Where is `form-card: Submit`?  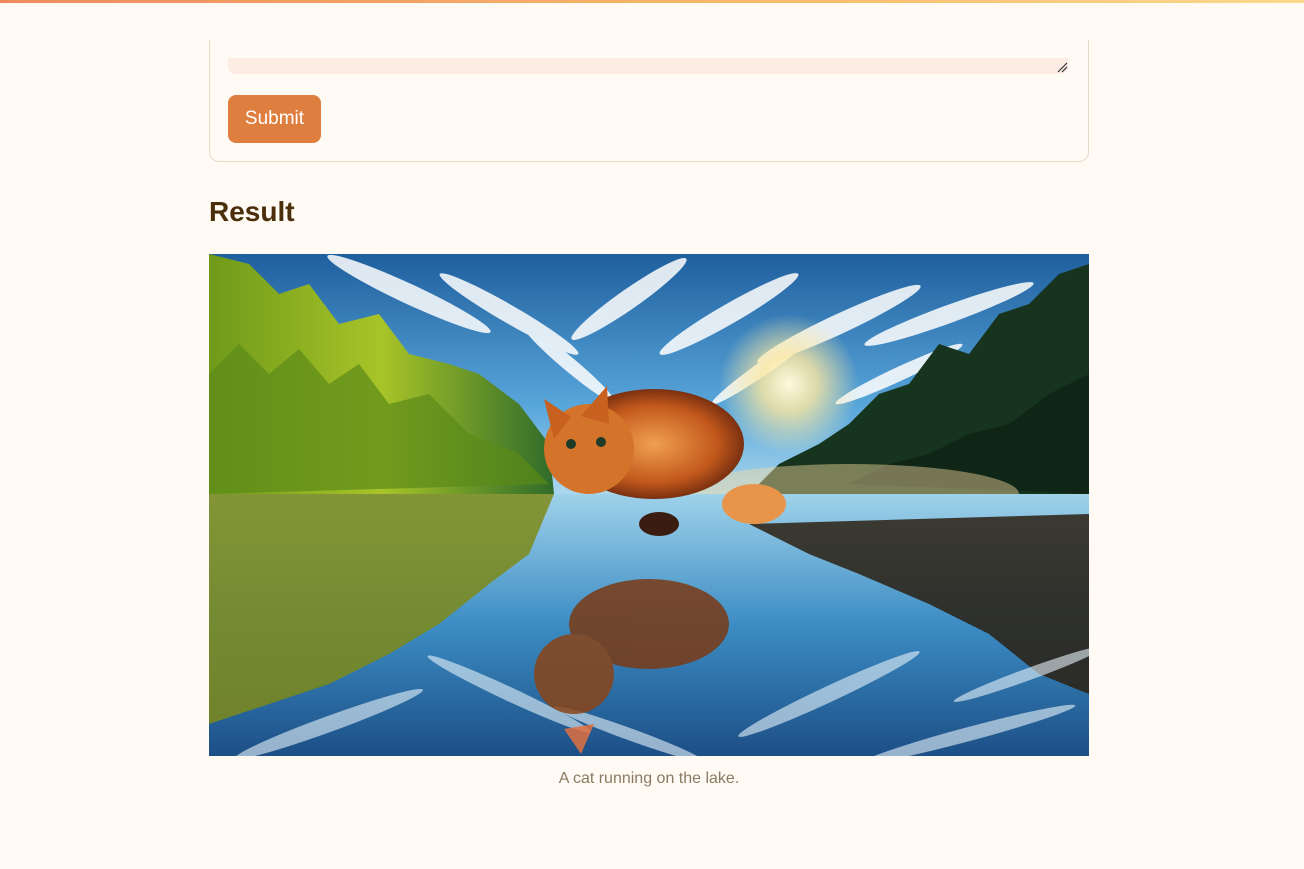
form-card: Submit is located at coordinates (649, 101).